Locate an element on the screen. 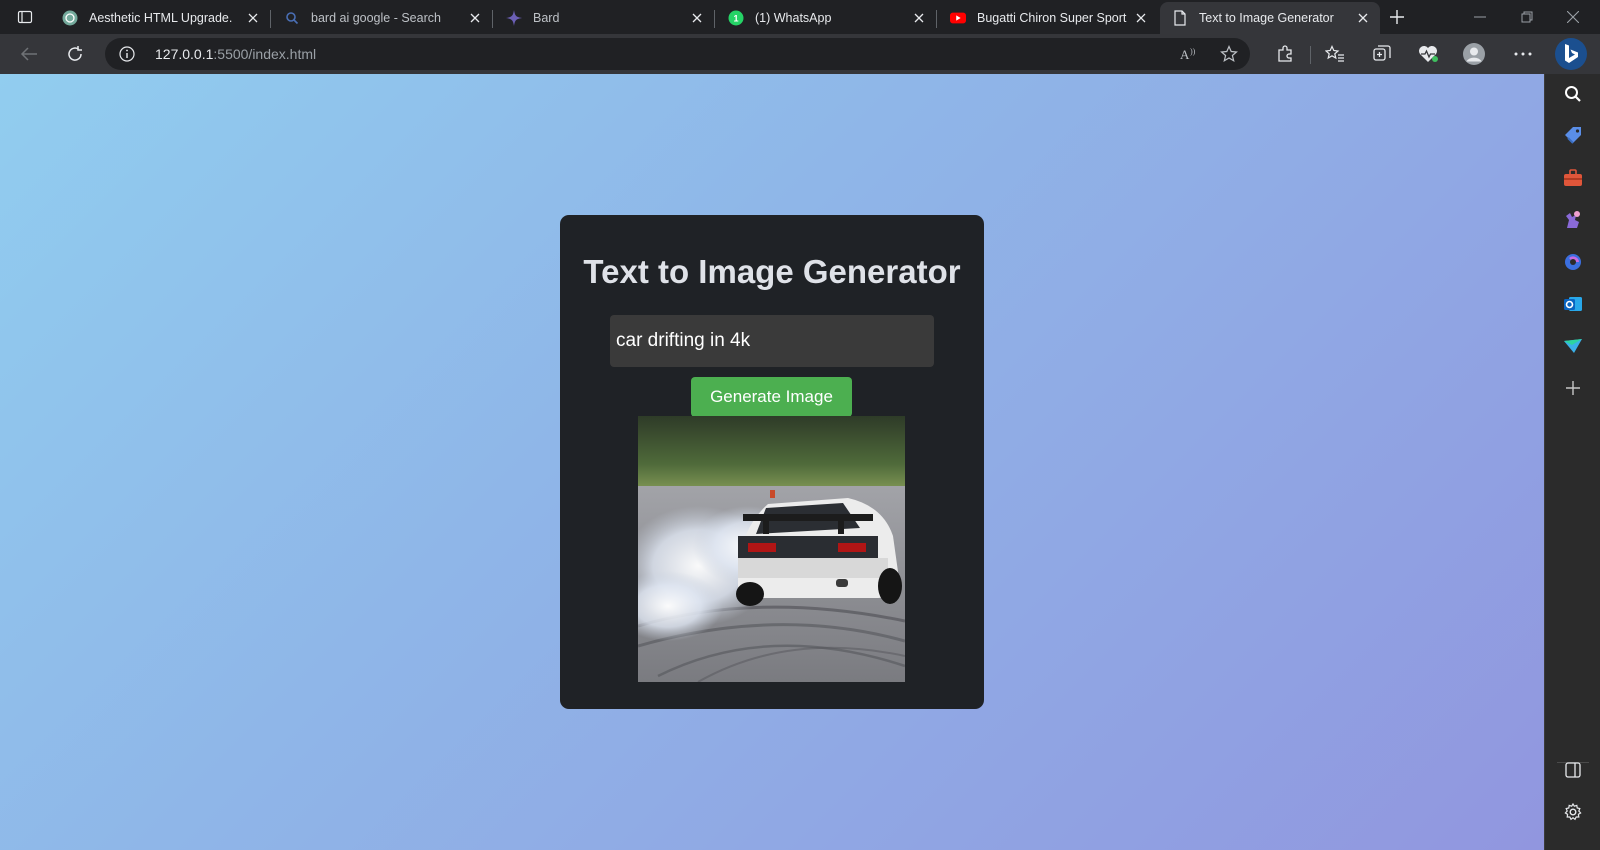 This screenshot has width=1600, height=850. collections-button is located at coordinates (1382, 54).